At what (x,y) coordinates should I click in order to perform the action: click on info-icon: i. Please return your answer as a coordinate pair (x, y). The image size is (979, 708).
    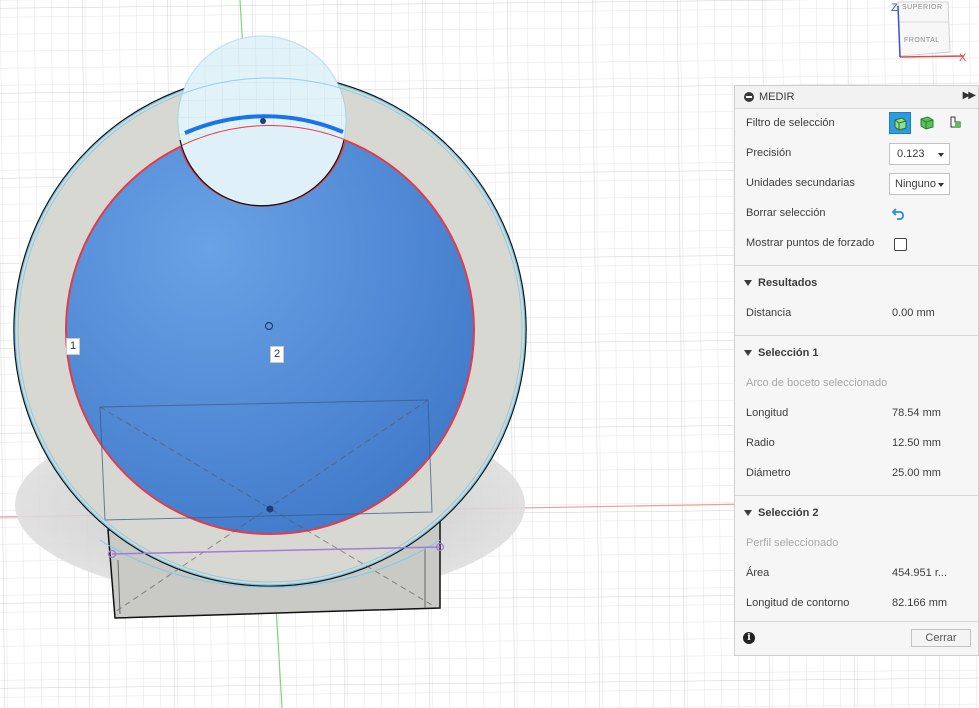
    Looking at the image, I should click on (749, 638).